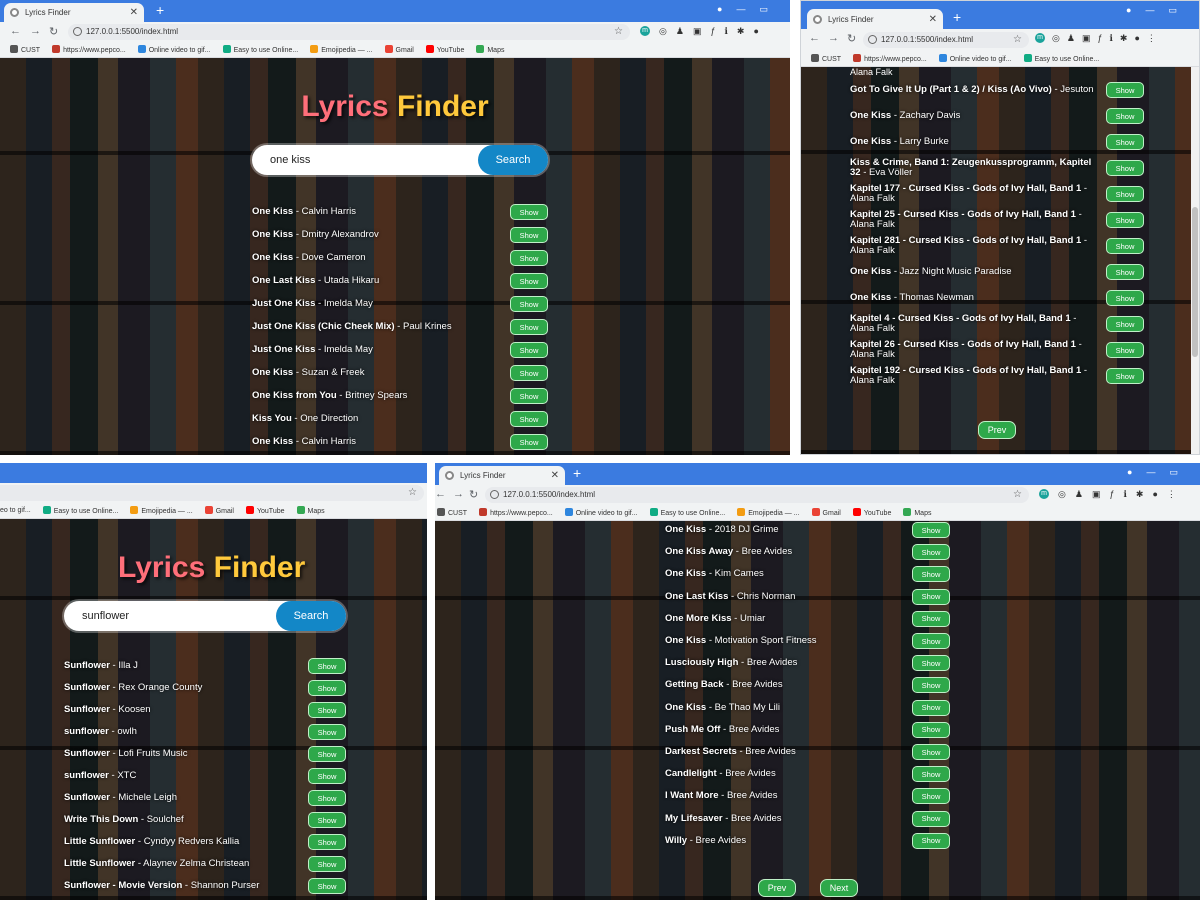  I want to click on search-input, so click(182, 616).